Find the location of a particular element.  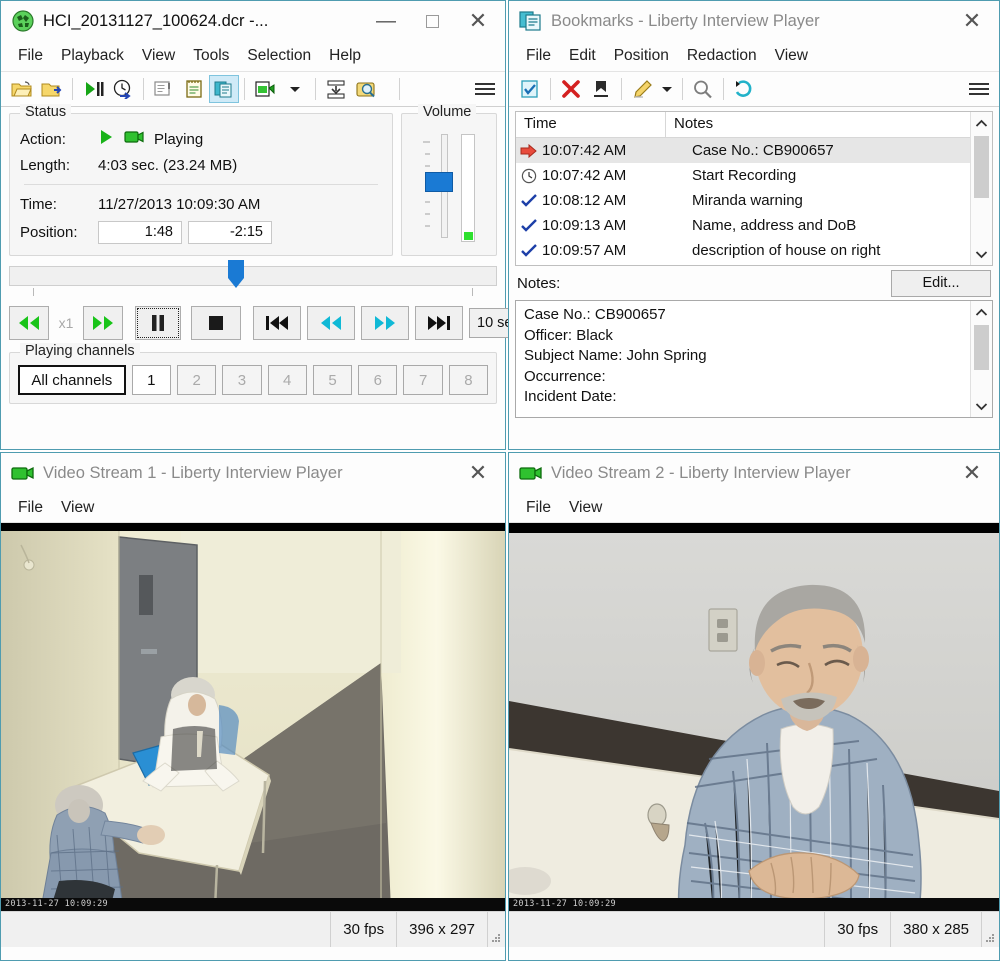

open-export-icon is located at coordinates (52, 89).